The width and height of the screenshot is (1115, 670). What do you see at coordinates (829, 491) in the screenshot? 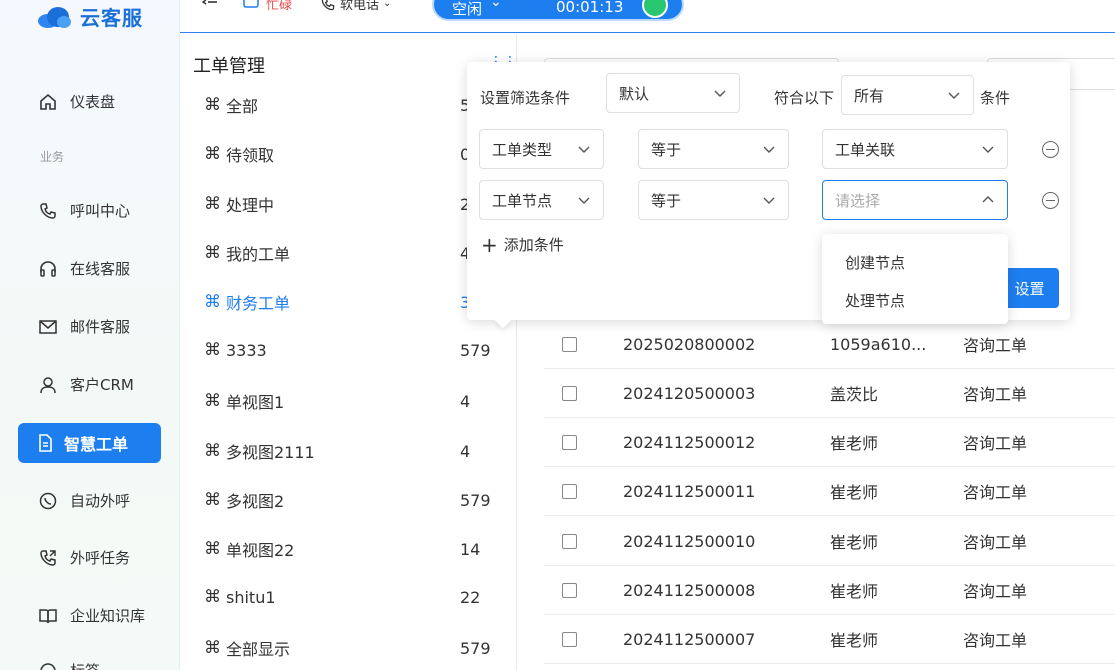
I see `table-row: 2024112500011 崔老师 咨询工单` at bounding box center [829, 491].